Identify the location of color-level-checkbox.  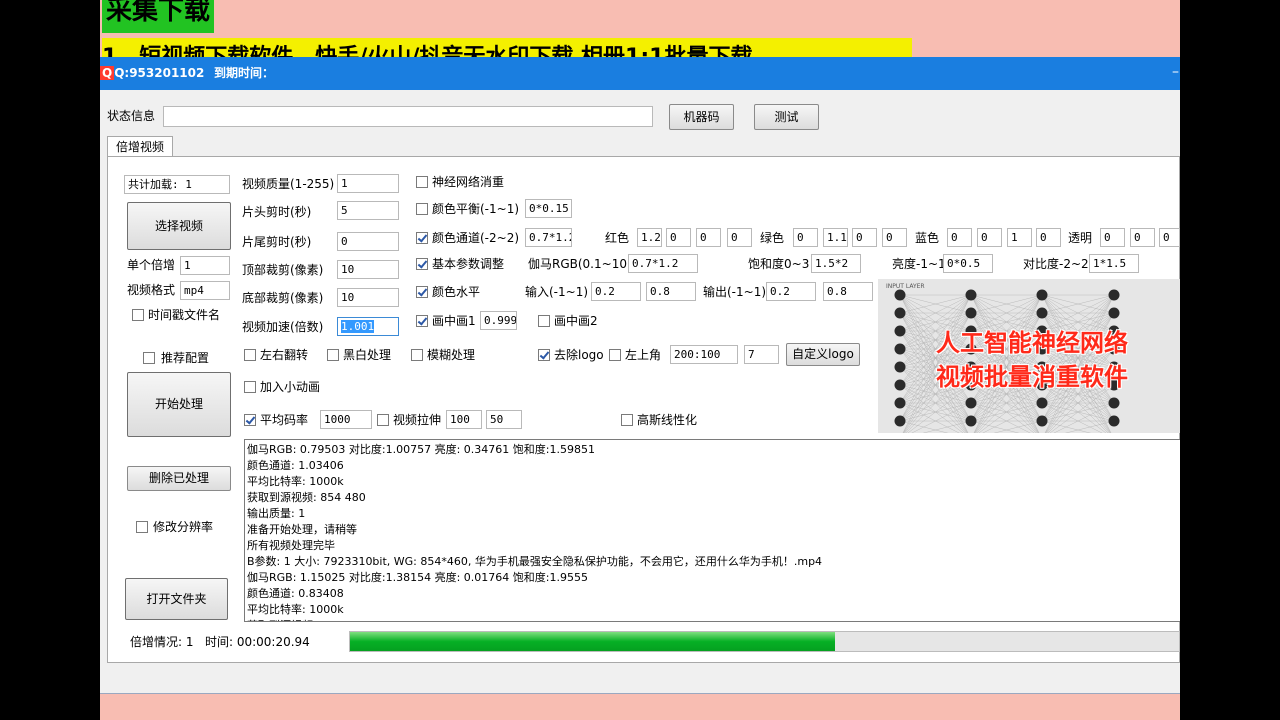
(422, 292).